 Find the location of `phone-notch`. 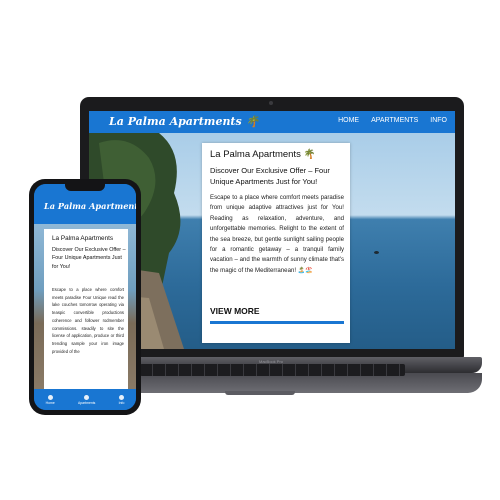

phone-notch is located at coordinates (85, 187).